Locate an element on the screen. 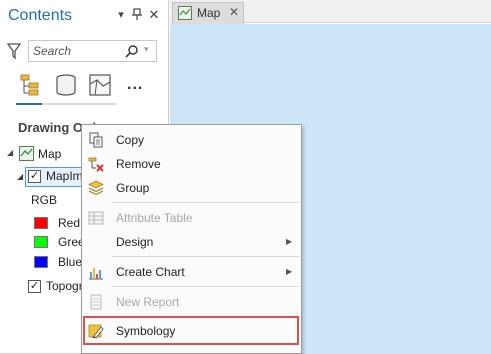  database-icon is located at coordinates (66, 85).